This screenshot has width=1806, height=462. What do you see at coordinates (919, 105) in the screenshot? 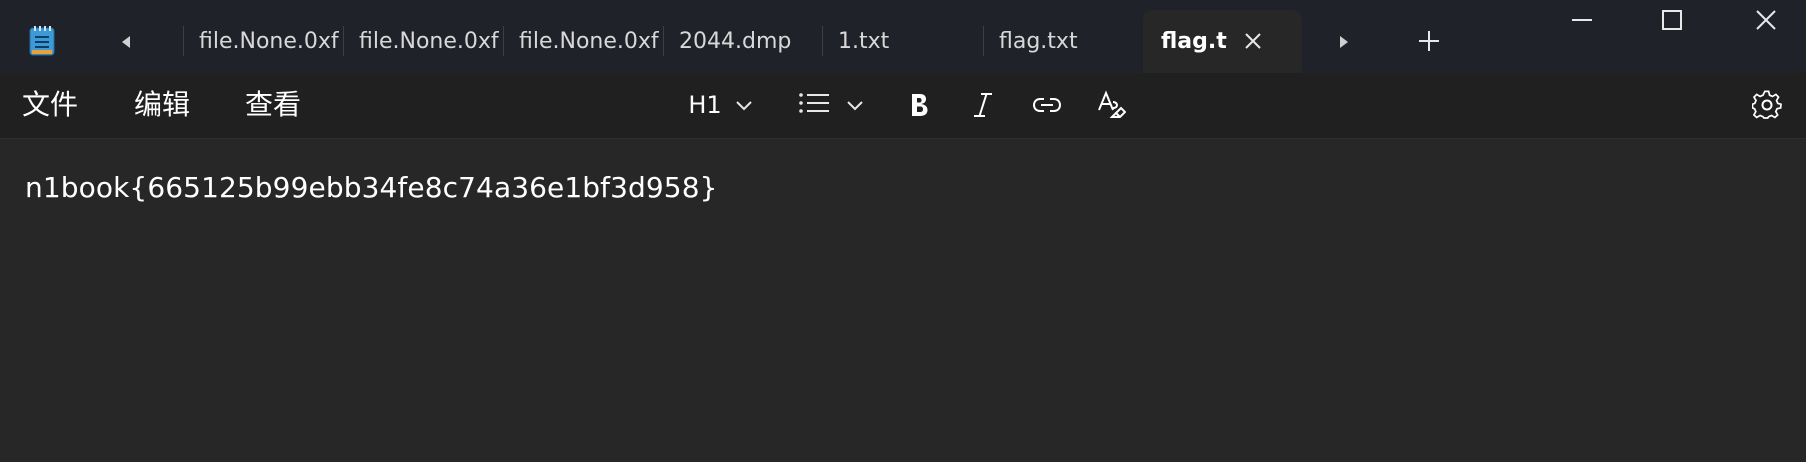
I see `bold-icon` at bounding box center [919, 105].